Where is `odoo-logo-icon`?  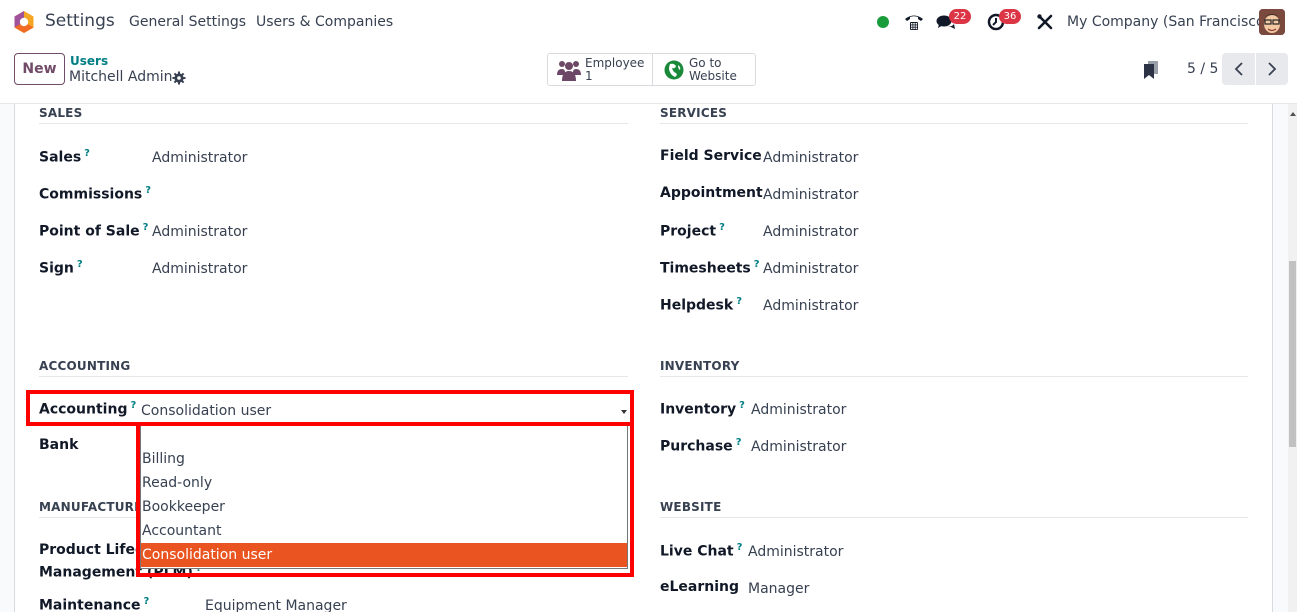 odoo-logo-icon is located at coordinates (24, 22).